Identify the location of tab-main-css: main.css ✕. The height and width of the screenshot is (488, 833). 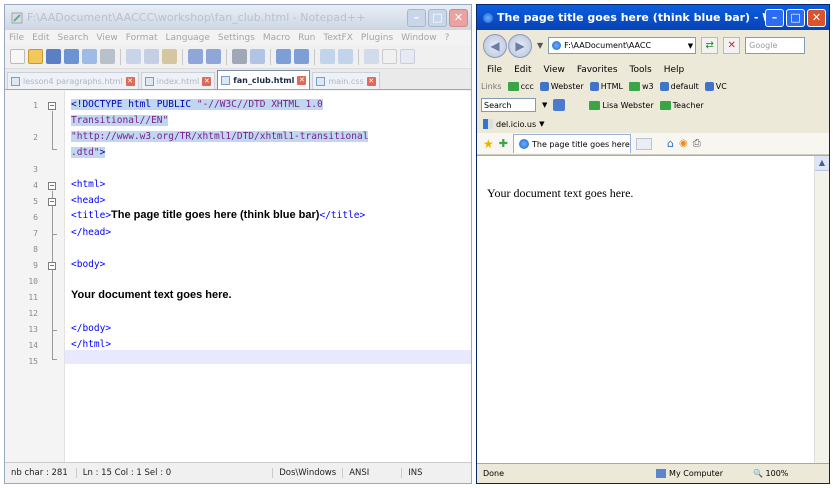
(346, 80).